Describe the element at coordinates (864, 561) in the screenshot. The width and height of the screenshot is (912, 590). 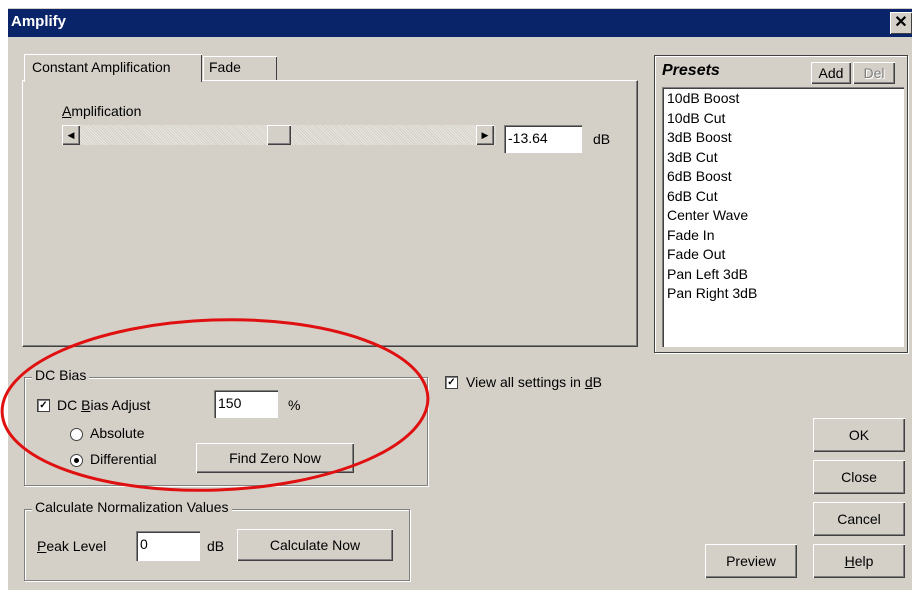
I see `help-rest: elp` at that location.